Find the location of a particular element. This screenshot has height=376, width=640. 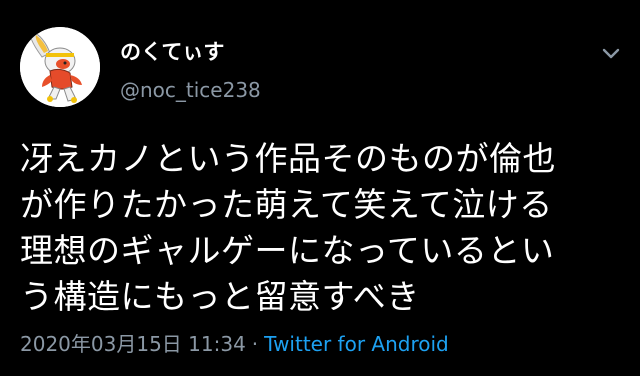

tweet-text-line: 理想のギャルゲーになっているとい is located at coordinates (287, 250).